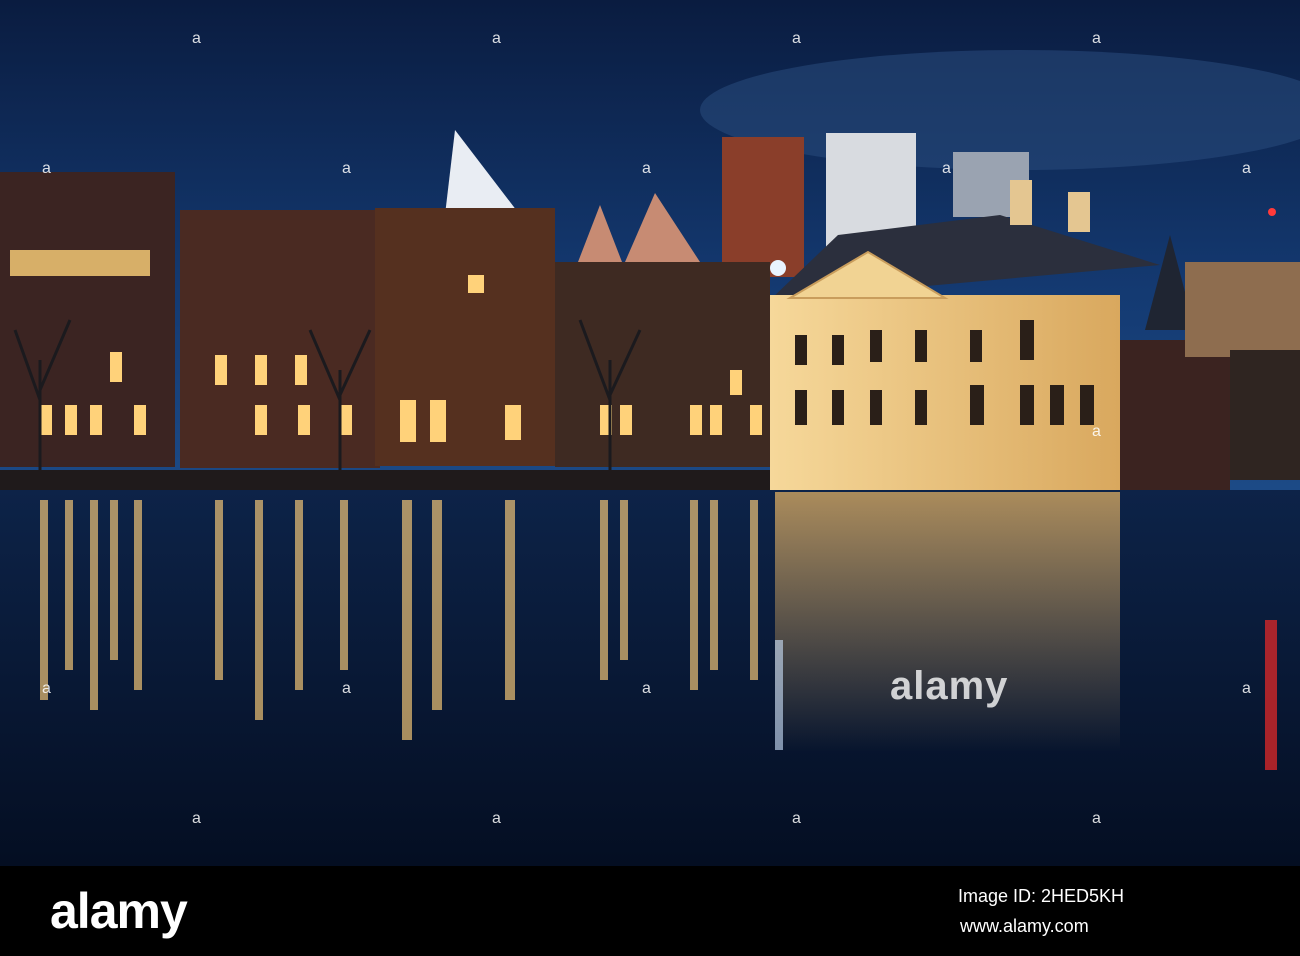  What do you see at coordinates (1272, 212) in the screenshot?
I see `red-light` at bounding box center [1272, 212].